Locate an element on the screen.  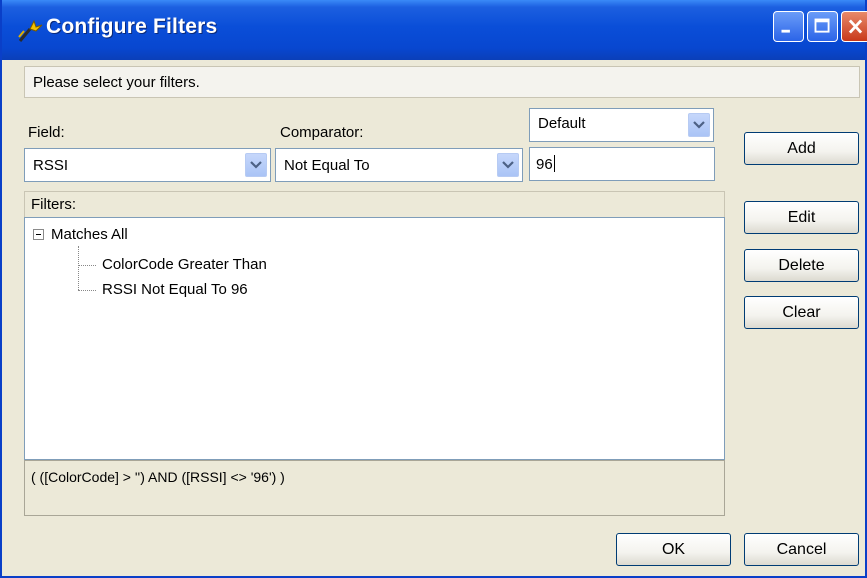
field-select-value: RSSI is located at coordinates (51, 165).